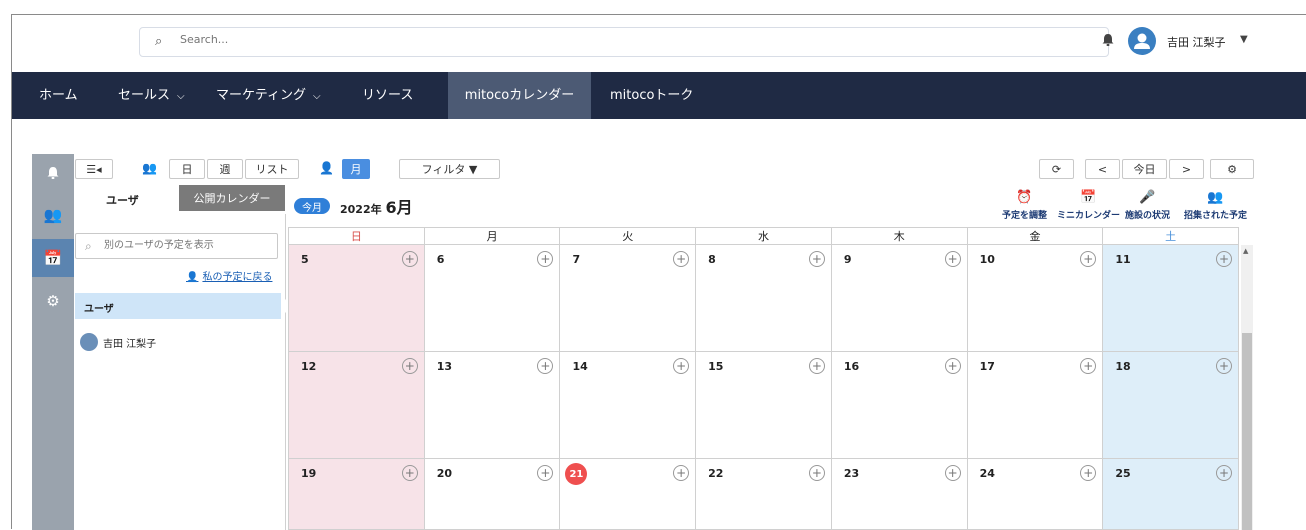 This screenshot has height=530, width=1306. I want to click on nav-sales: セールス ⌵, so click(151, 95).